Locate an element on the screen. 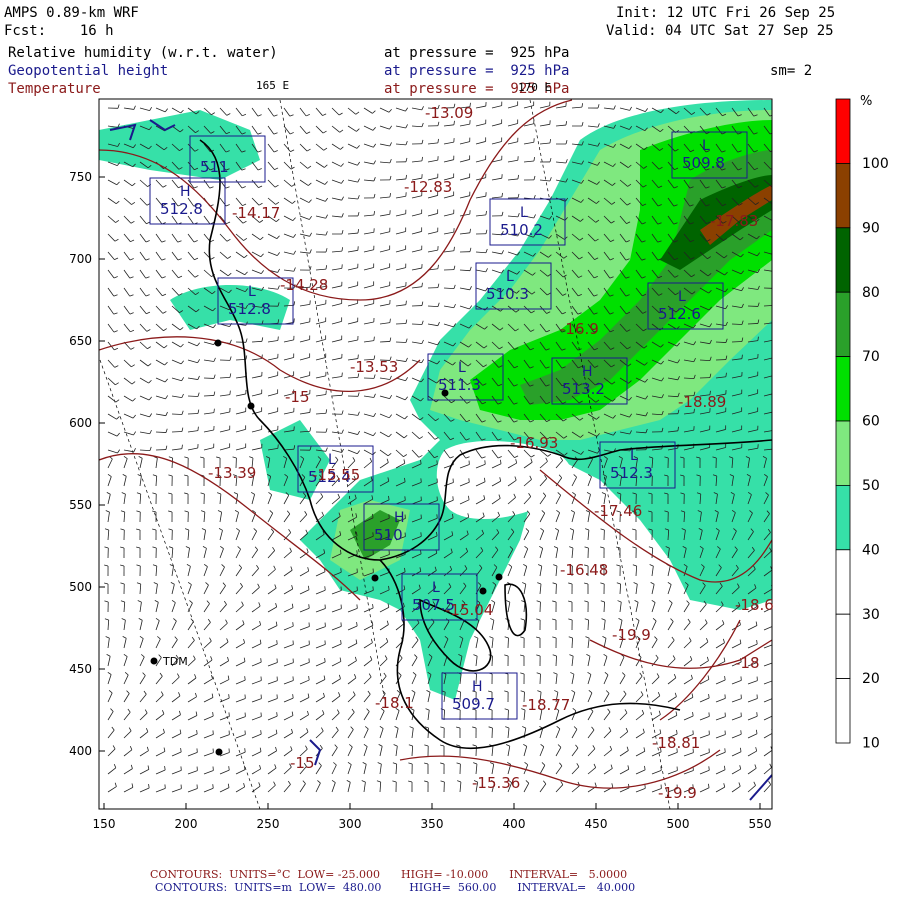 Image resolution: width=900 pixels, height=900 pixels. y-tick-label: 450 is located at coordinates (80, 669).